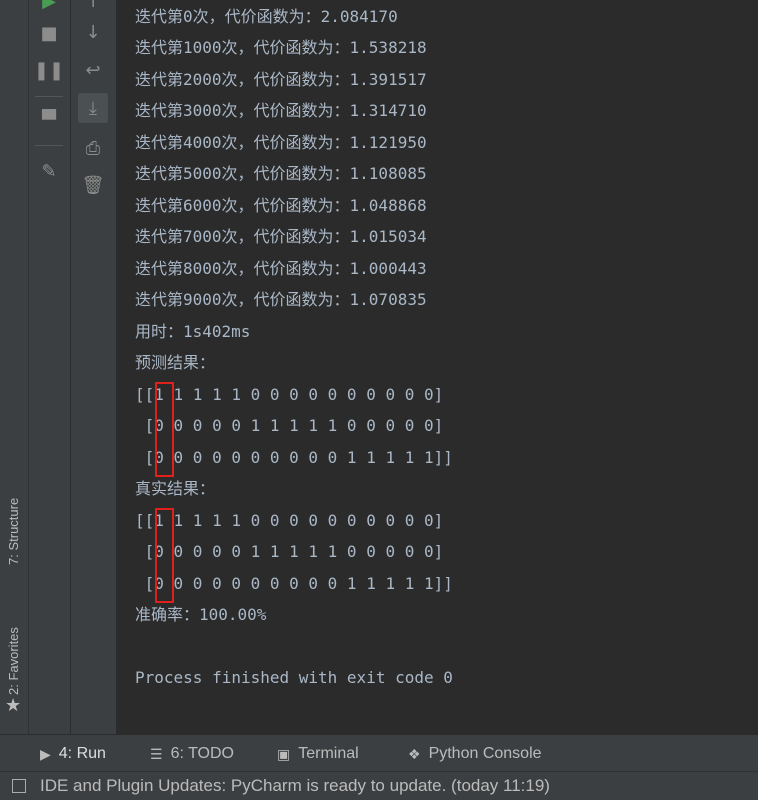 The width and height of the screenshot is (758, 800). I want to click on terminal-icon: ▣, so click(284, 753).